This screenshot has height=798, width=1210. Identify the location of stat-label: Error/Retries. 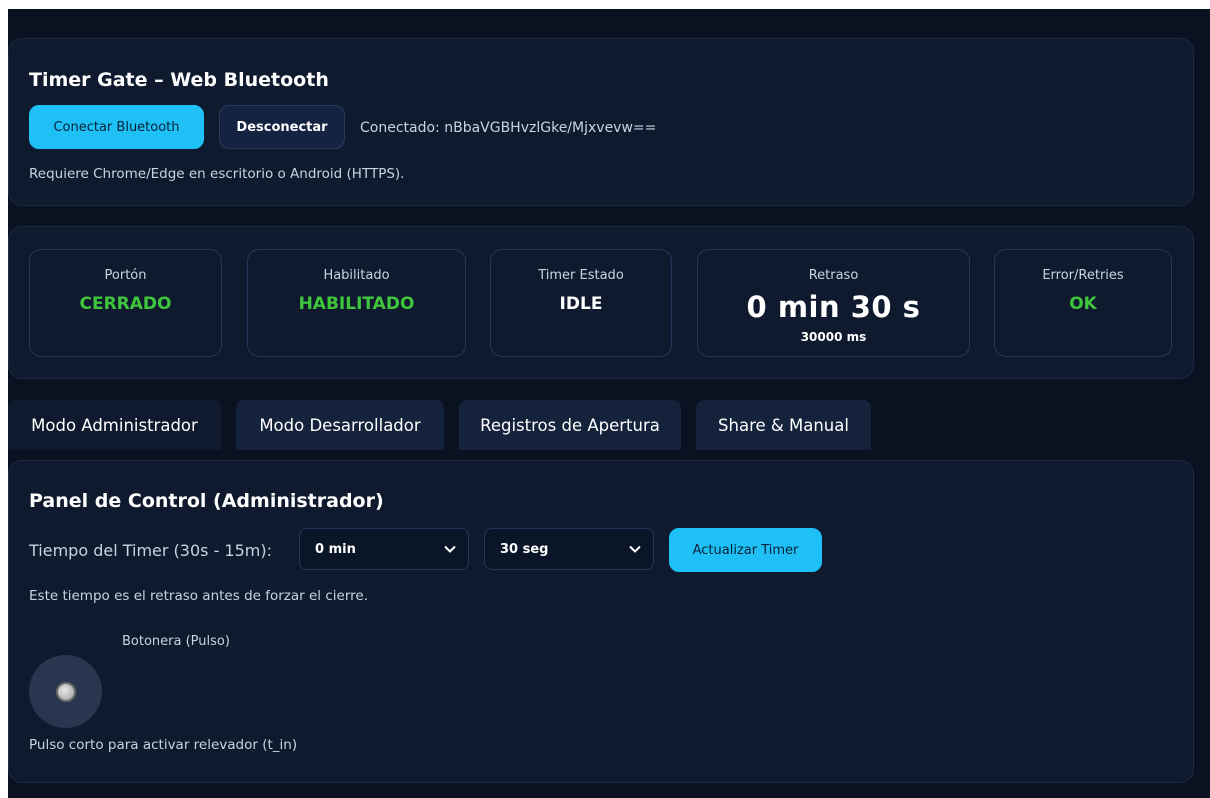
(1083, 275).